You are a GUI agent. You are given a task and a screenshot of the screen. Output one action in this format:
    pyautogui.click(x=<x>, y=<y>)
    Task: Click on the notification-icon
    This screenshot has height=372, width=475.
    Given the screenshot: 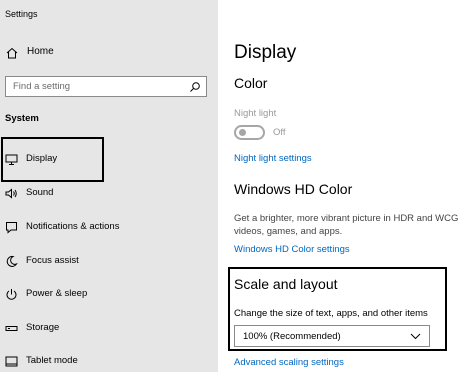 What is the action you would take?
    pyautogui.click(x=11, y=228)
    